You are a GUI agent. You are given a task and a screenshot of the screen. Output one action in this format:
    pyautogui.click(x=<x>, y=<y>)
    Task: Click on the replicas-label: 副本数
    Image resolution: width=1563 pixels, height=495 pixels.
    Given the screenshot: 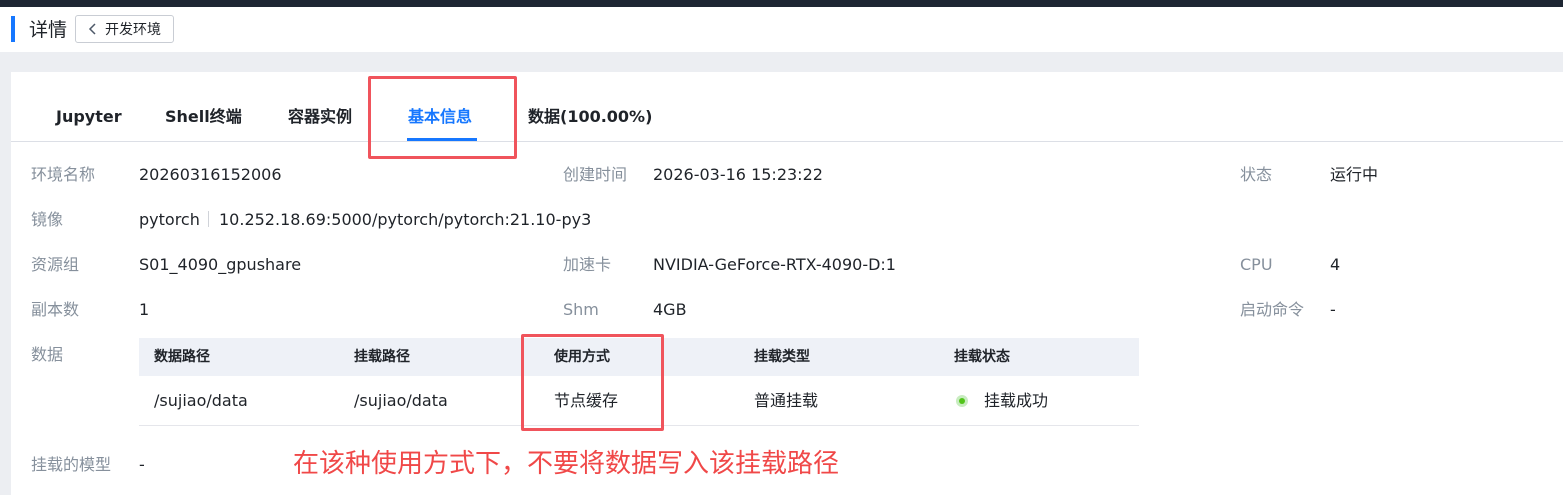 What is the action you would take?
    pyautogui.click(x=55, y=309)
    